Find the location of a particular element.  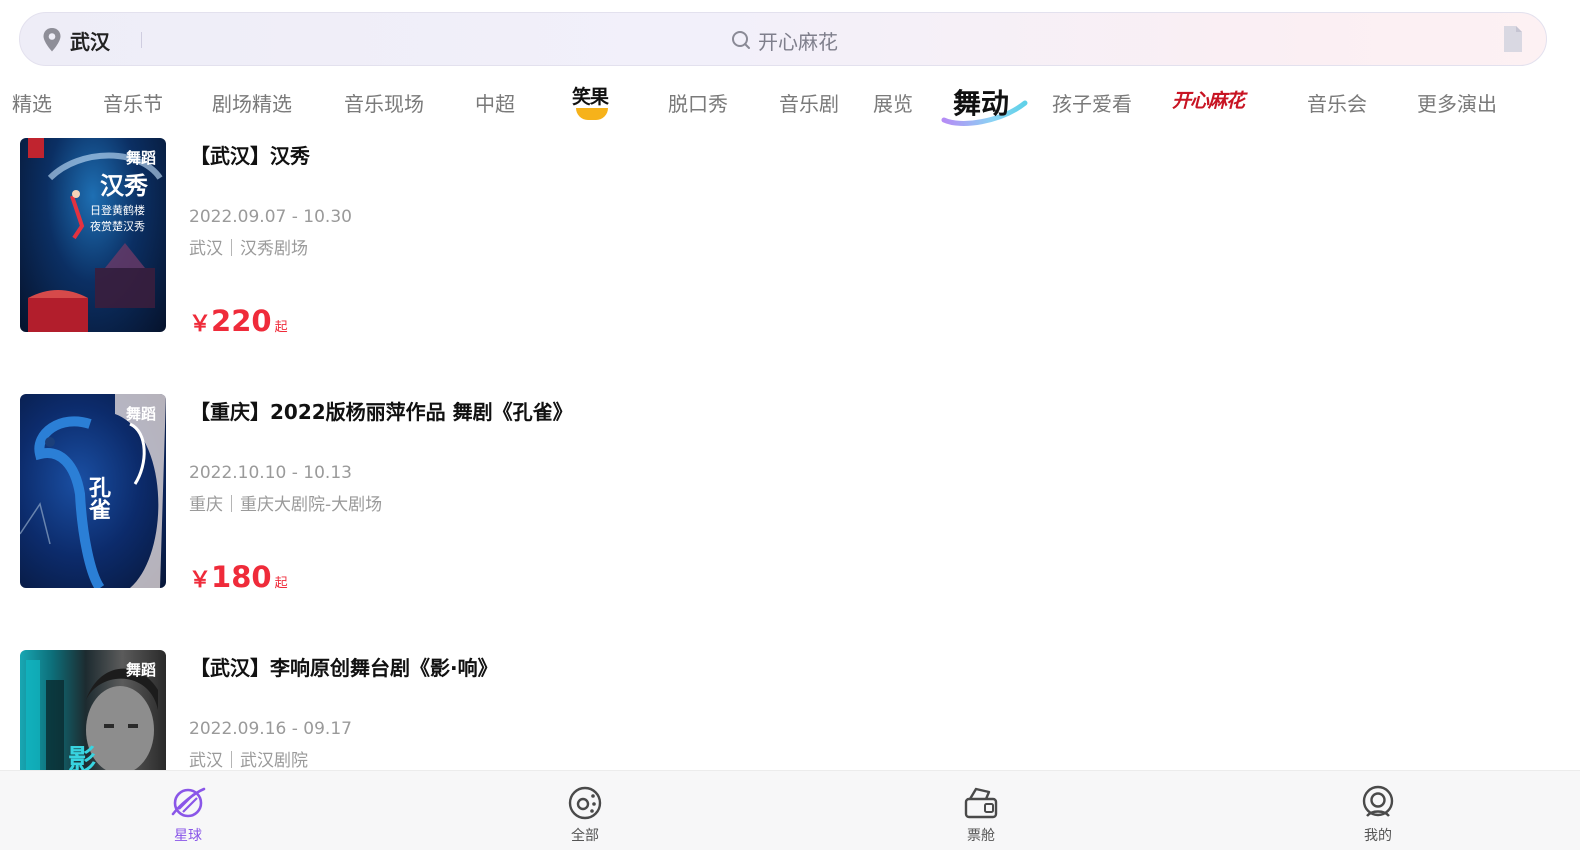

search-input: 开心麻花 is located at coordinates (784, 40).